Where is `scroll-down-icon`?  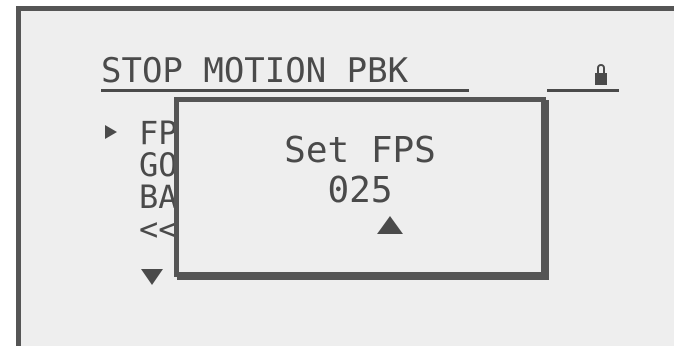 scroll-down-icon is located at coordinates (152, 277).